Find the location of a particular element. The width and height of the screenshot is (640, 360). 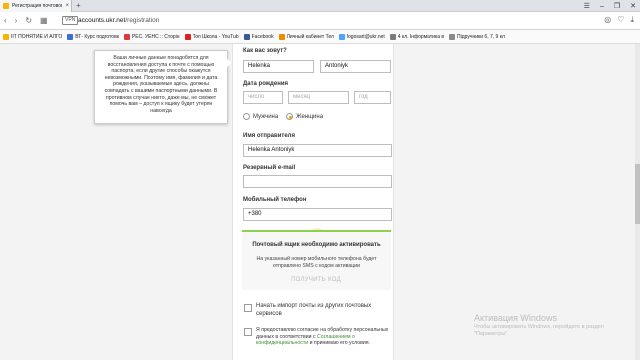

tab-title: Регистрация почтового ящ is located at coordinates (37, 6).